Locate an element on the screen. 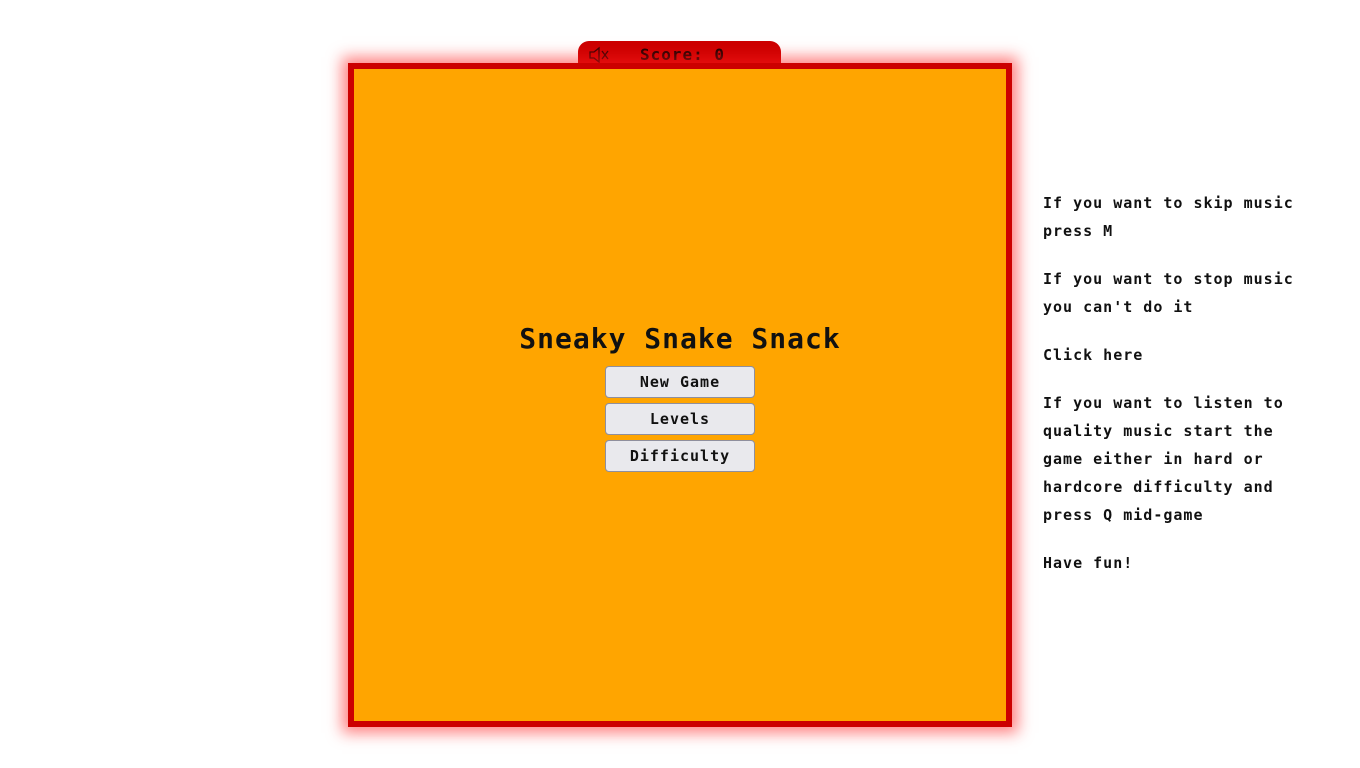 Image resolution: width=1360 pixels, height=768 pixels. new-game-button: New Game is located at coordinates (680, 382).